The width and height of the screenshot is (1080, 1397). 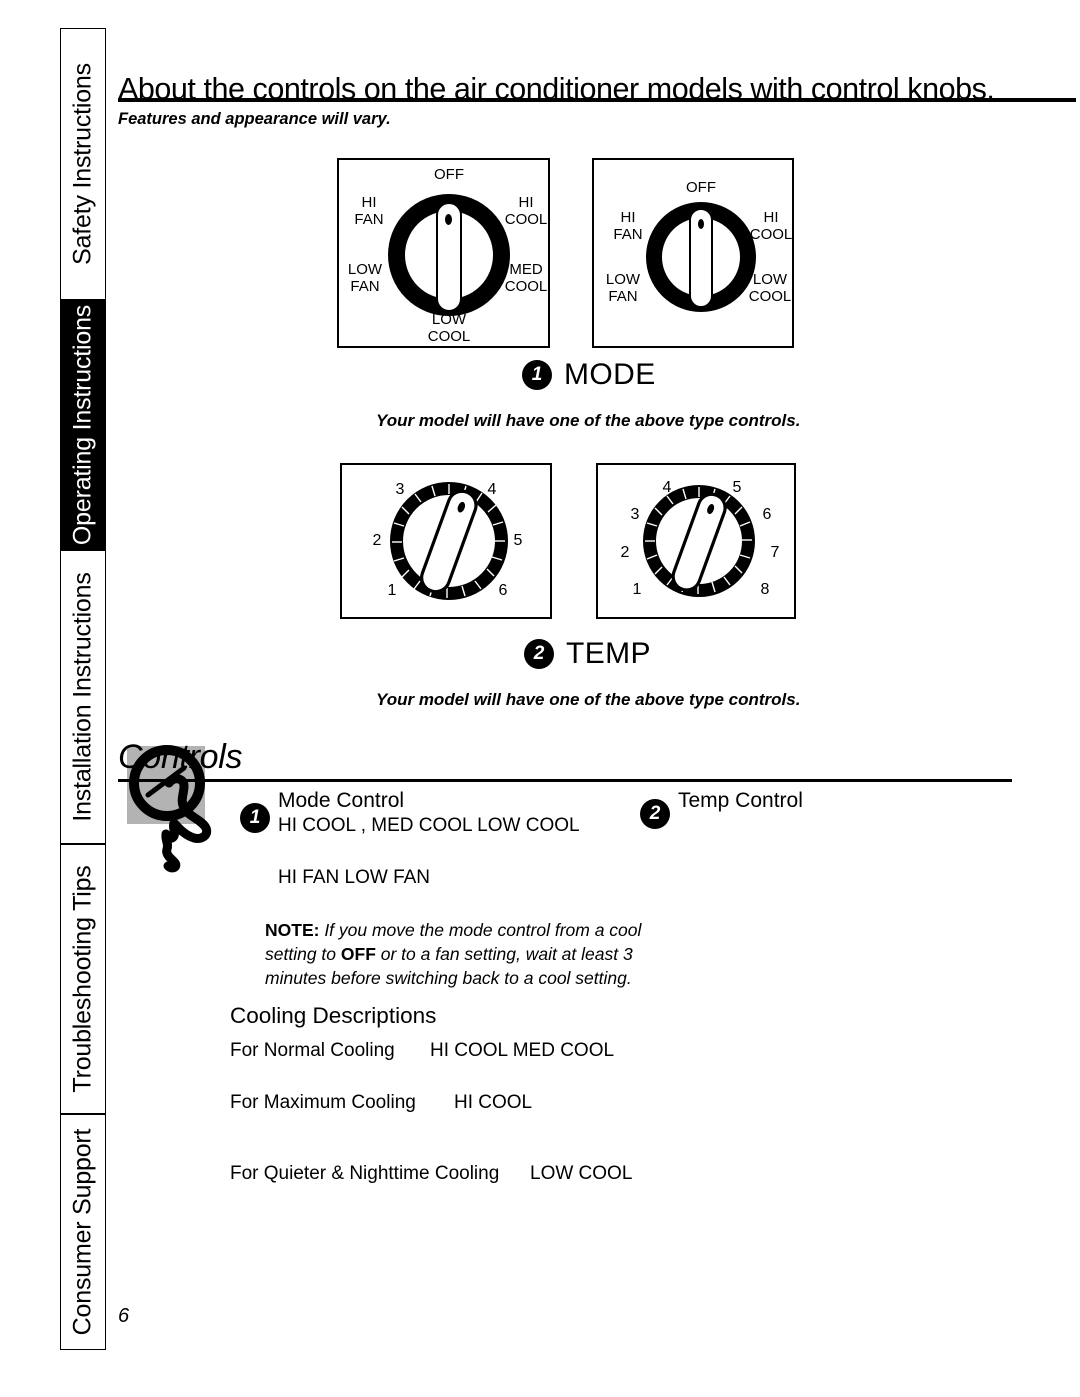 I want to click on temp-dial-6-num-2: 2, so click(x=377, y=540).